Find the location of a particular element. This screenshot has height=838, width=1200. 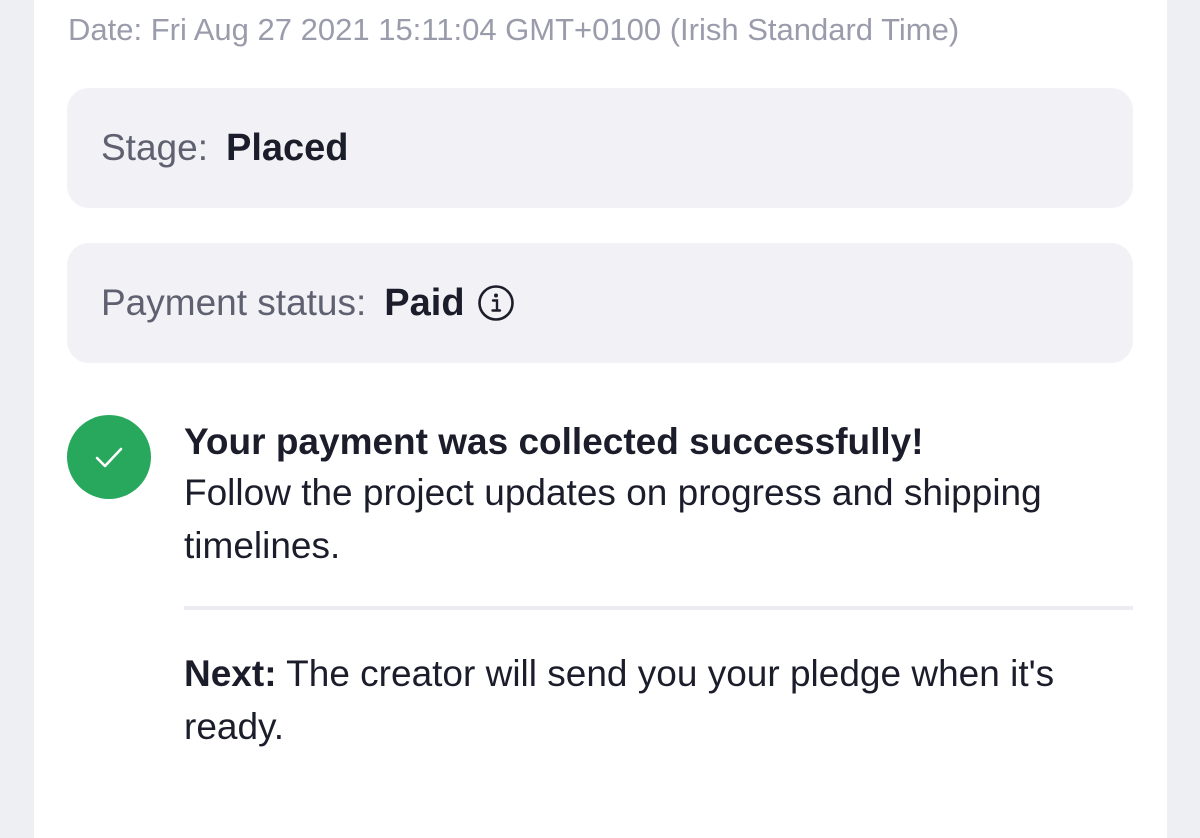

payment-status-value: Paid is located at coordinates (424, 302).